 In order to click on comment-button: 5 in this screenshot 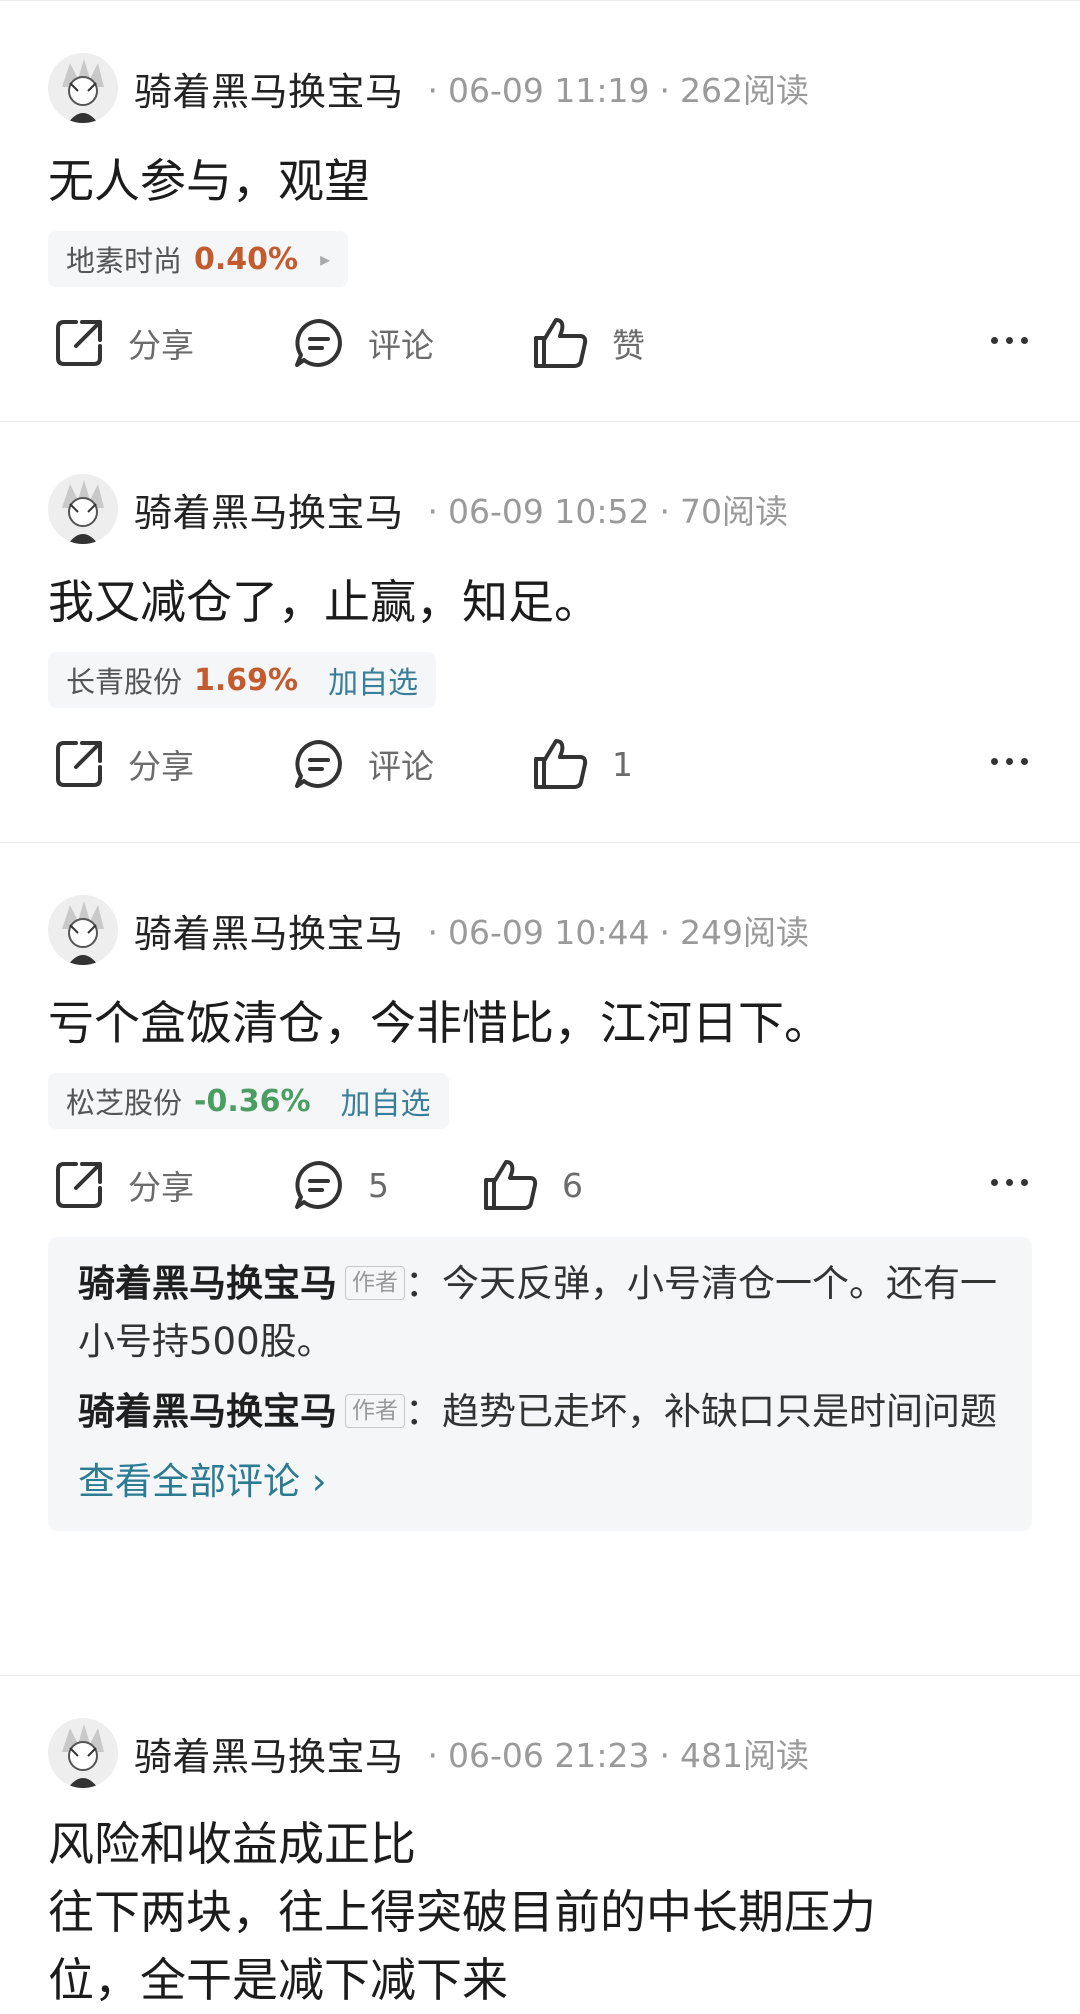, I will do `click(340, 1185)`.